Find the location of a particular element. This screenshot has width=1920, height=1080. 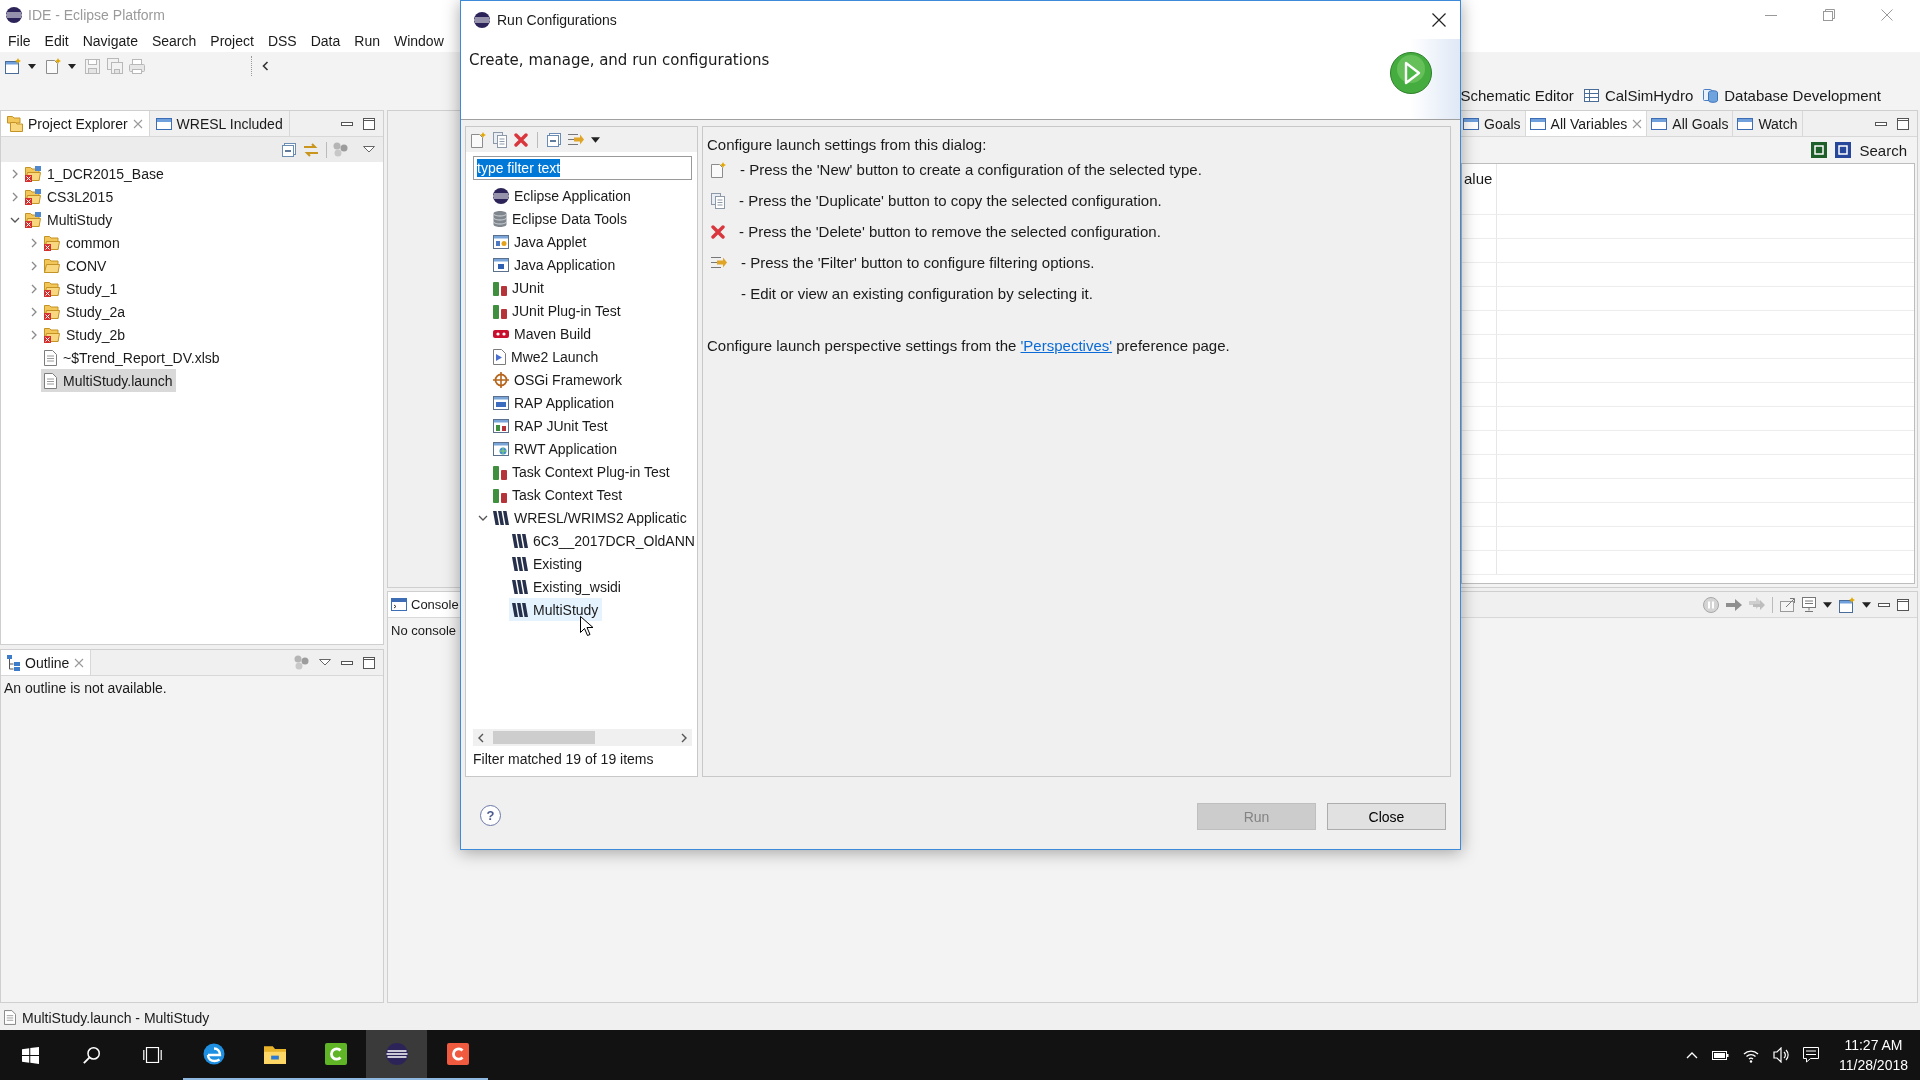

tree-item: CS3L2015 is located at coordinates (70, 196).